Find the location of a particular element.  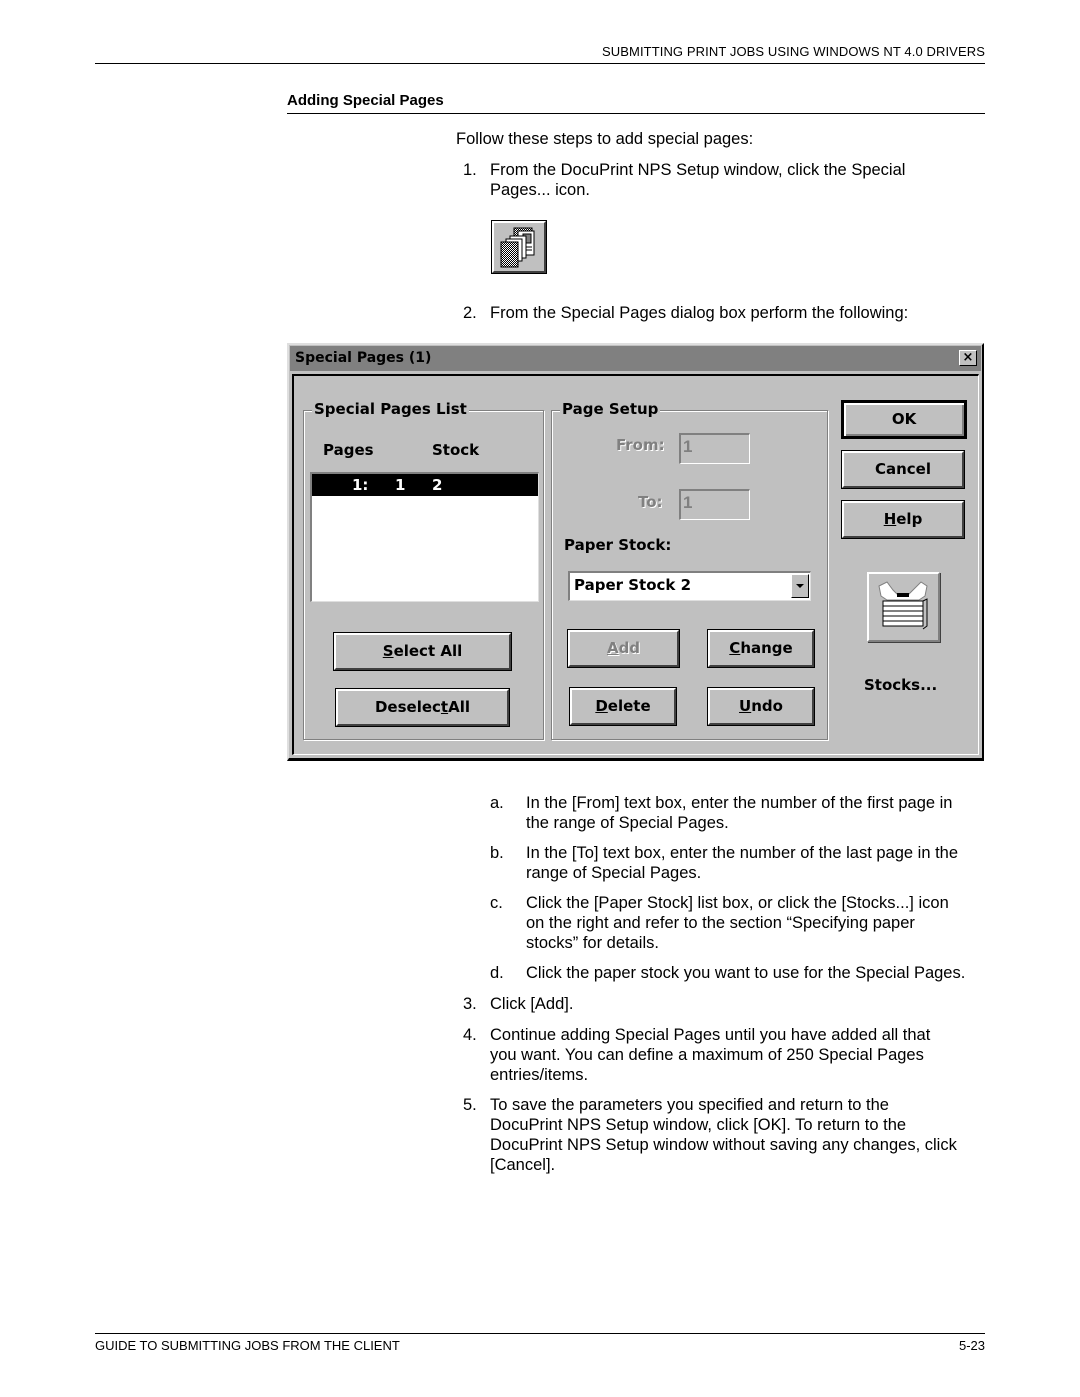

column-header-pages: Pages is located at coordinates (348, 450).